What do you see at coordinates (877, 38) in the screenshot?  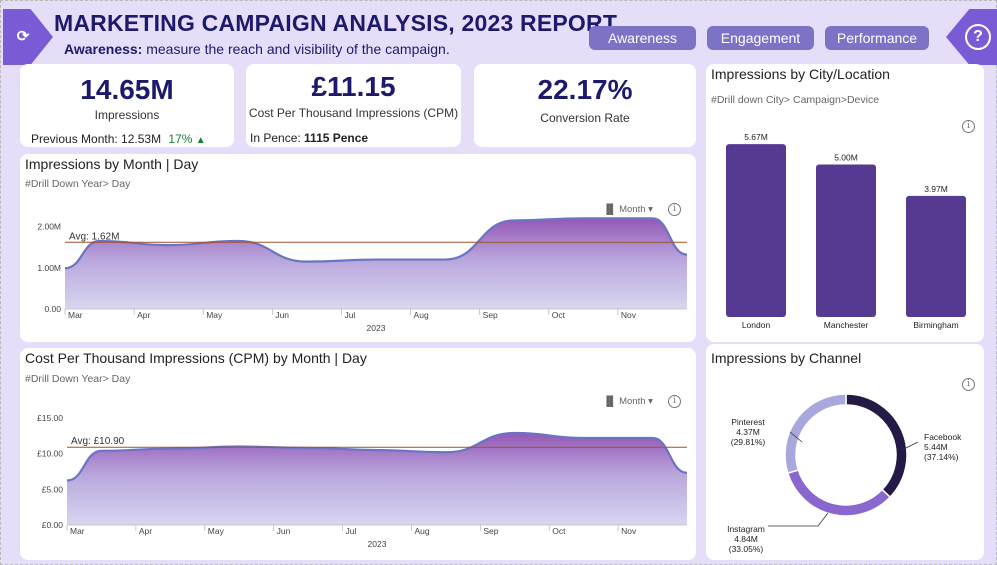 I see `nav-performance-button: Performance` at bounding box center [877, 38].